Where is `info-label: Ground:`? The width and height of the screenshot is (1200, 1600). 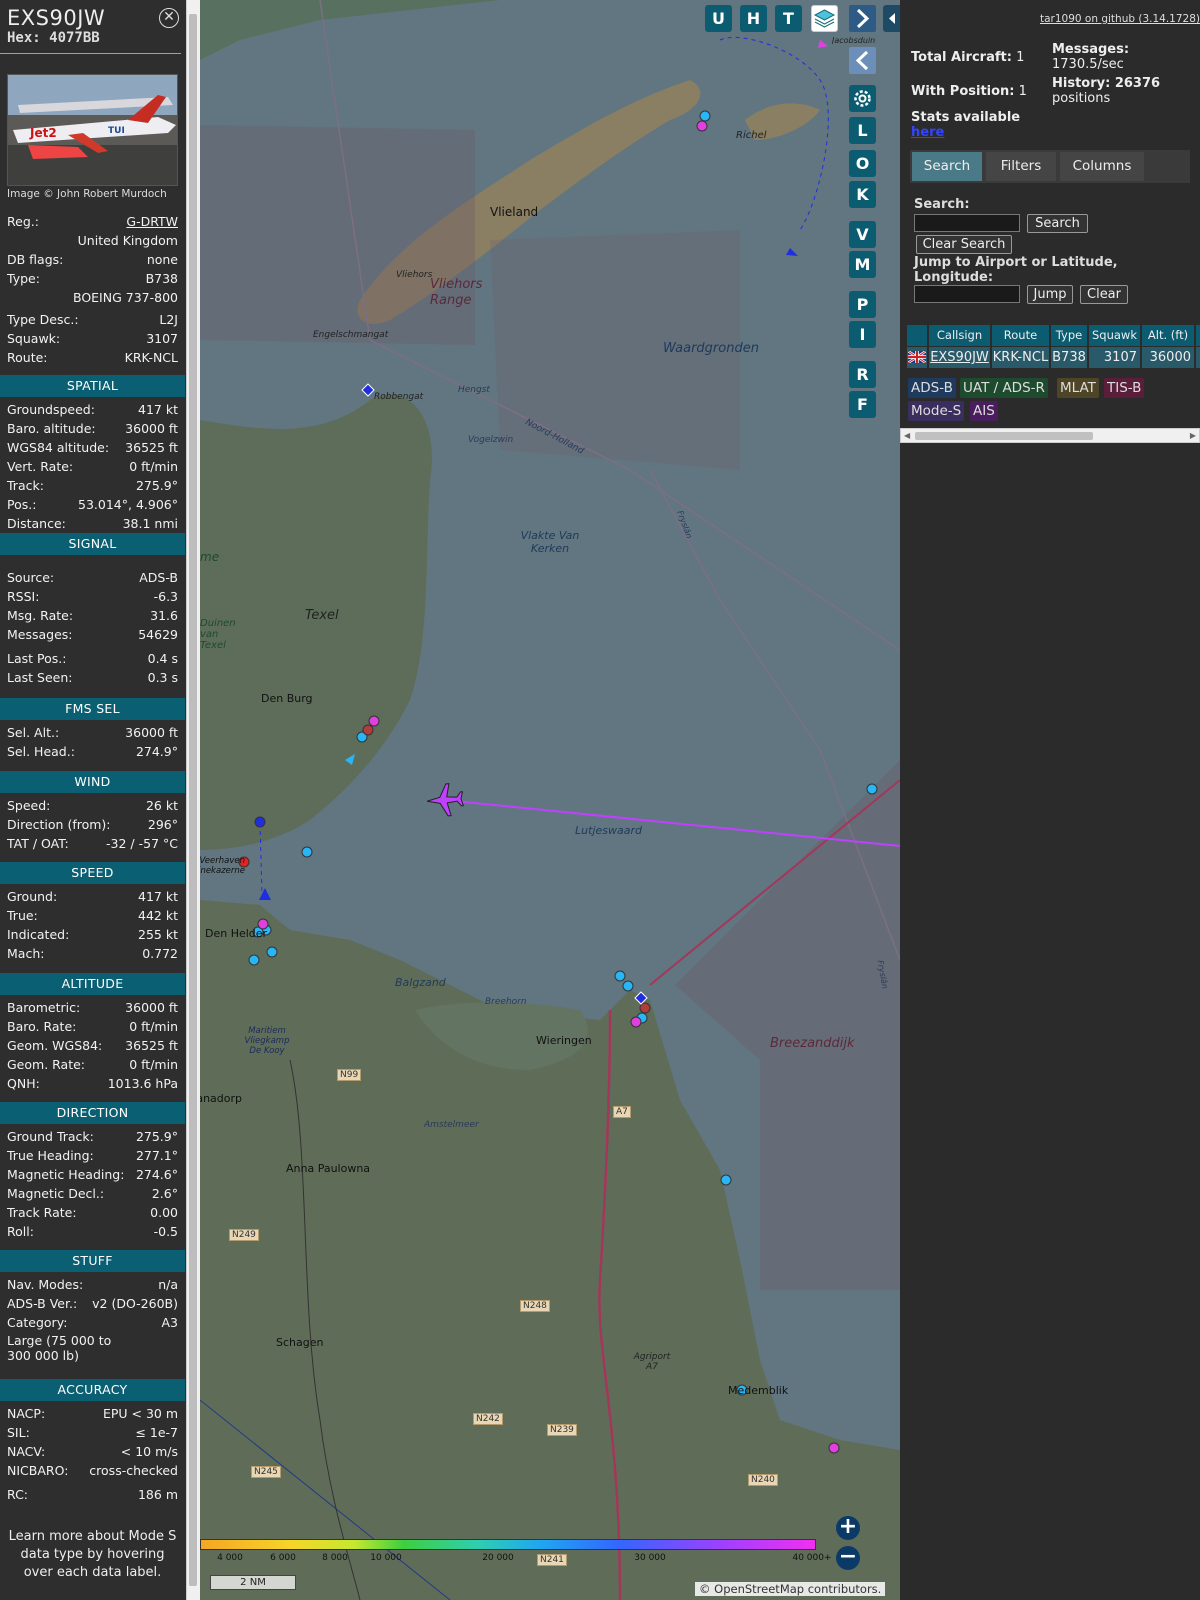 info-label: Ground: is located at coordinates (32, 897).